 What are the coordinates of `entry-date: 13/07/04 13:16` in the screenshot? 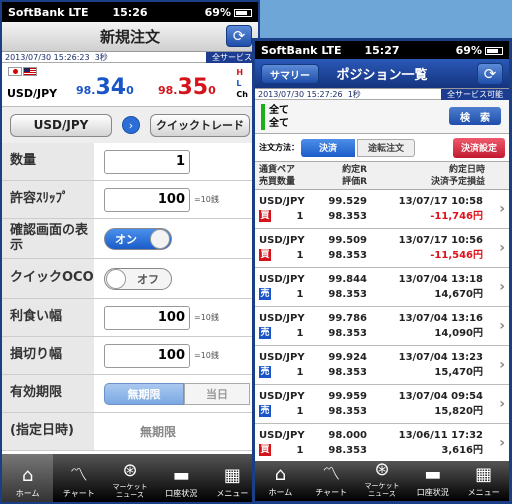 It's located at (440, 318).